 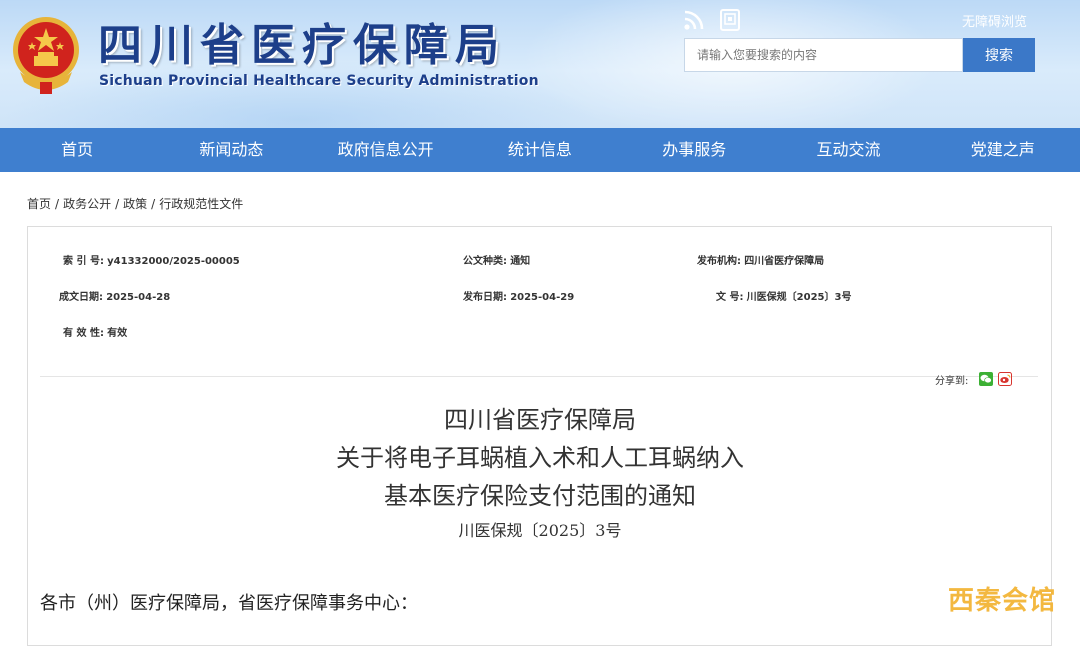 I want to click on meta-published: 发布日期: 2025-04-29, so click(x=518, y=295).